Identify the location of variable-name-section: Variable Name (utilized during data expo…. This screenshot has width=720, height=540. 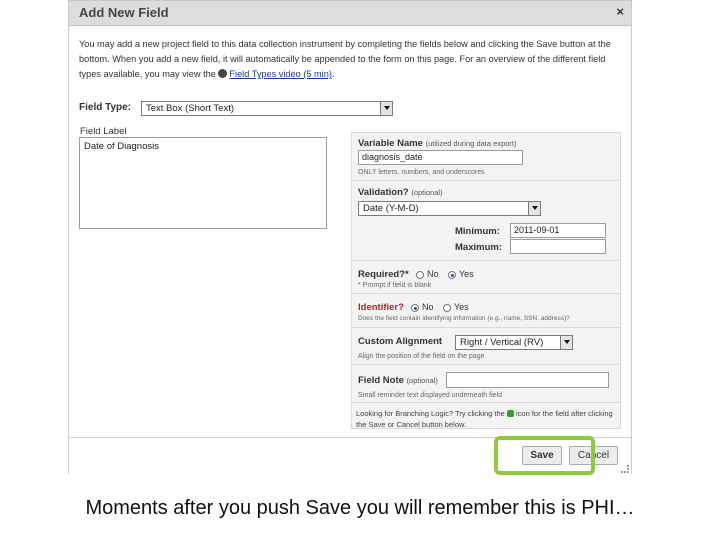
(486, 157).